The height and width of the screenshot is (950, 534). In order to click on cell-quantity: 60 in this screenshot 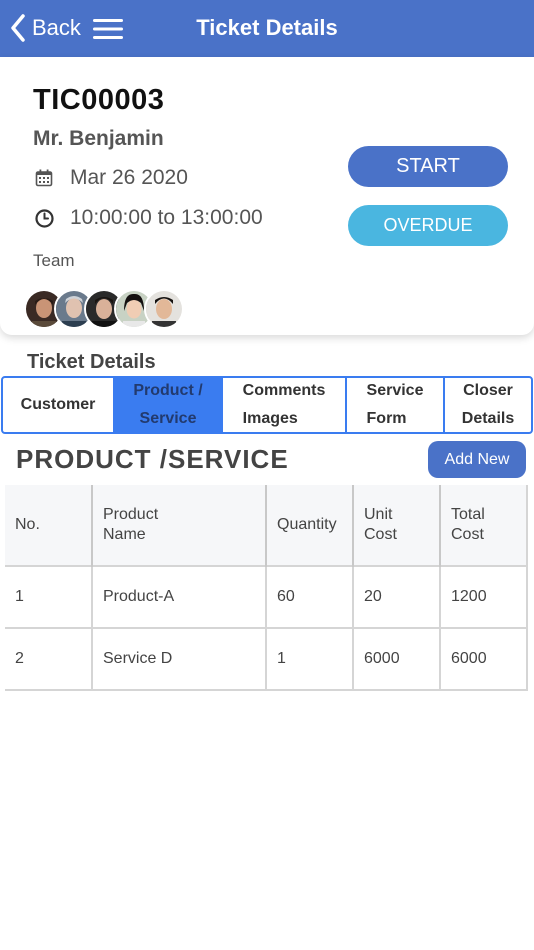, I will do `click(309, 596)`.